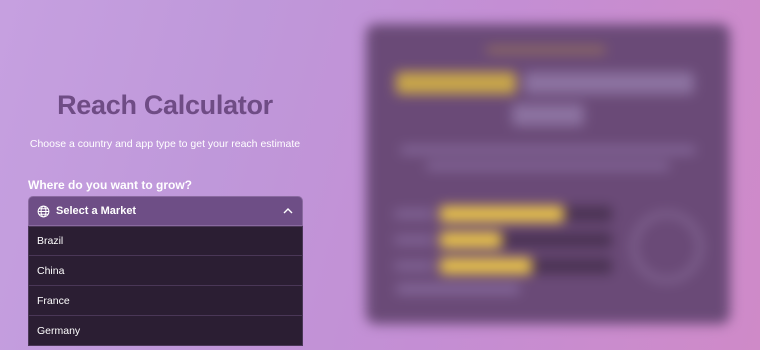  I want to click on market-options-list: Brazil China France Germany, so click(165, 286).